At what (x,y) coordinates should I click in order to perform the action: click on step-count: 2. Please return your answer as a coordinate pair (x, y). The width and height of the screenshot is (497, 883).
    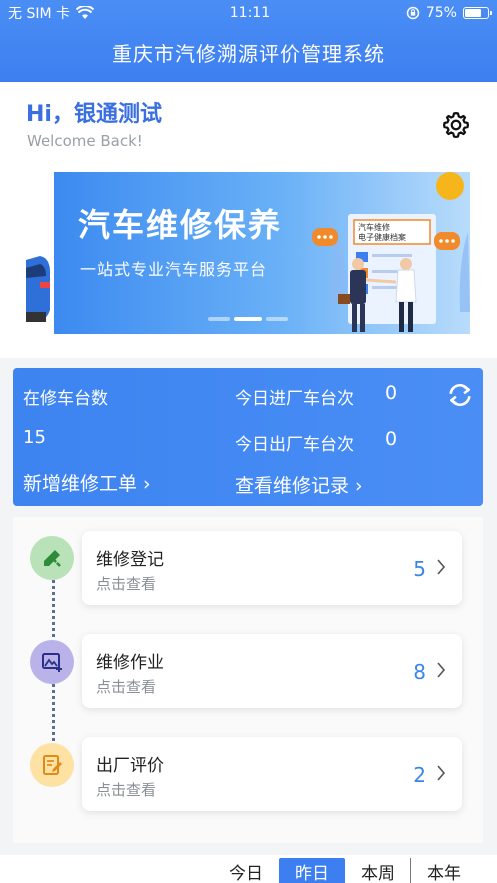
    Looking at the image, I should click on (419, 775).